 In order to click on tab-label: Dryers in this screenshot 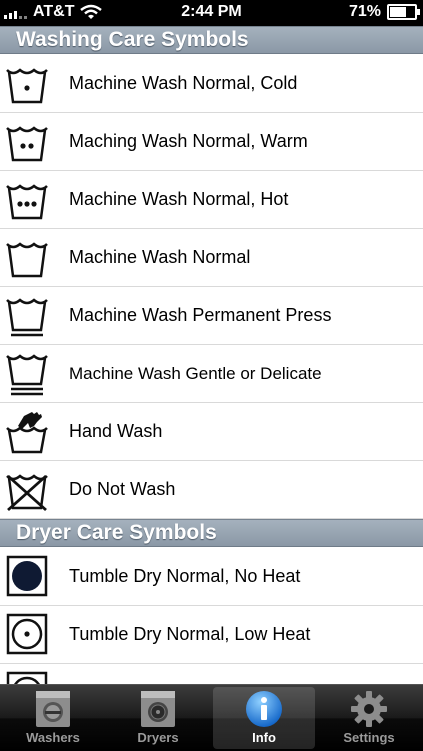, I will do `click(158, 737)`.